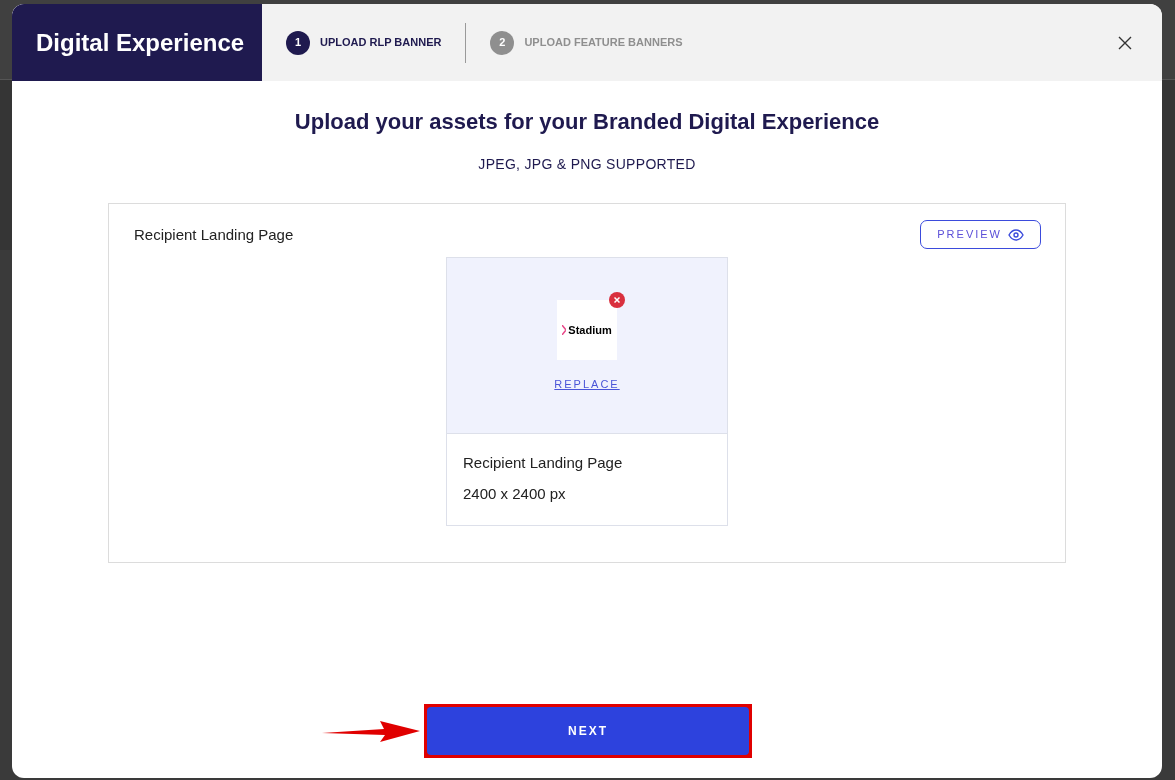  I want to click on eye-icon, so click(1016, 234).